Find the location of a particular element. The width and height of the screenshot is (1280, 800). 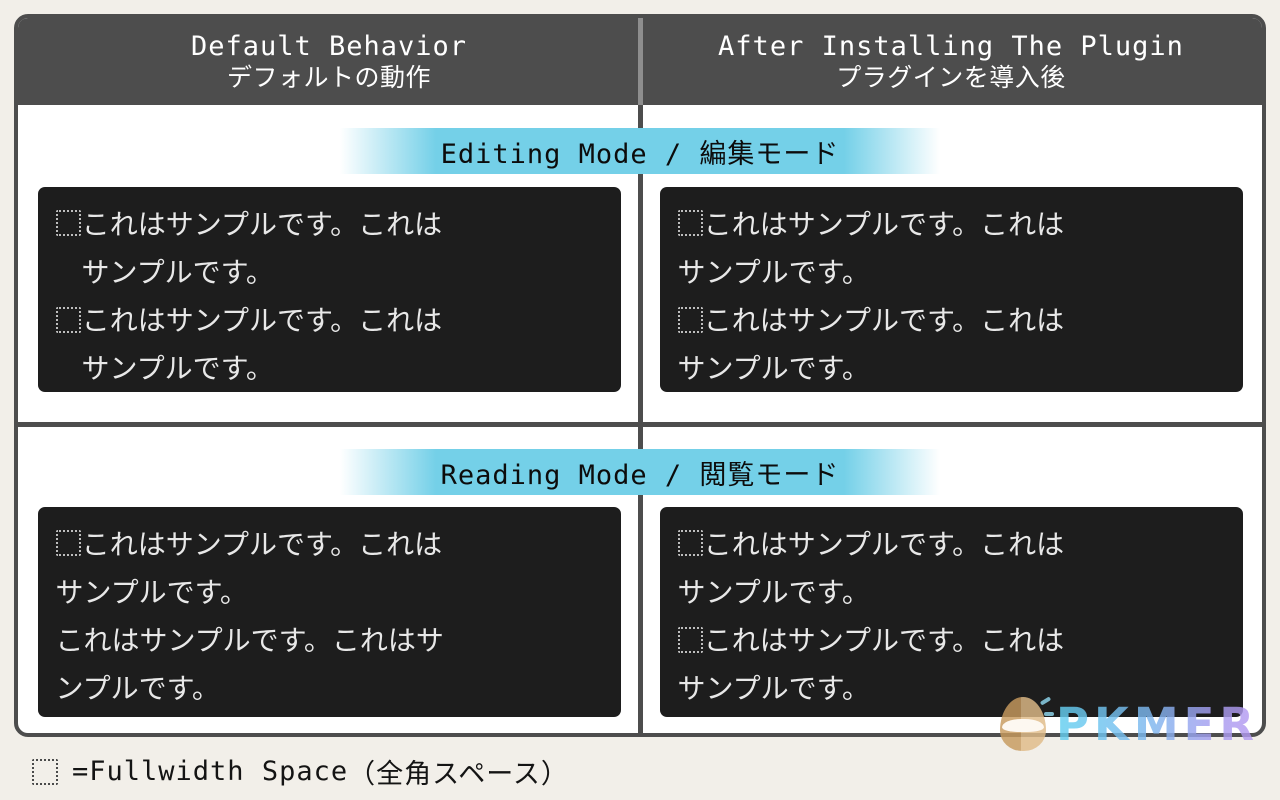

legend-text-en: Fullwidth Space is located at coordinates (219, 771).